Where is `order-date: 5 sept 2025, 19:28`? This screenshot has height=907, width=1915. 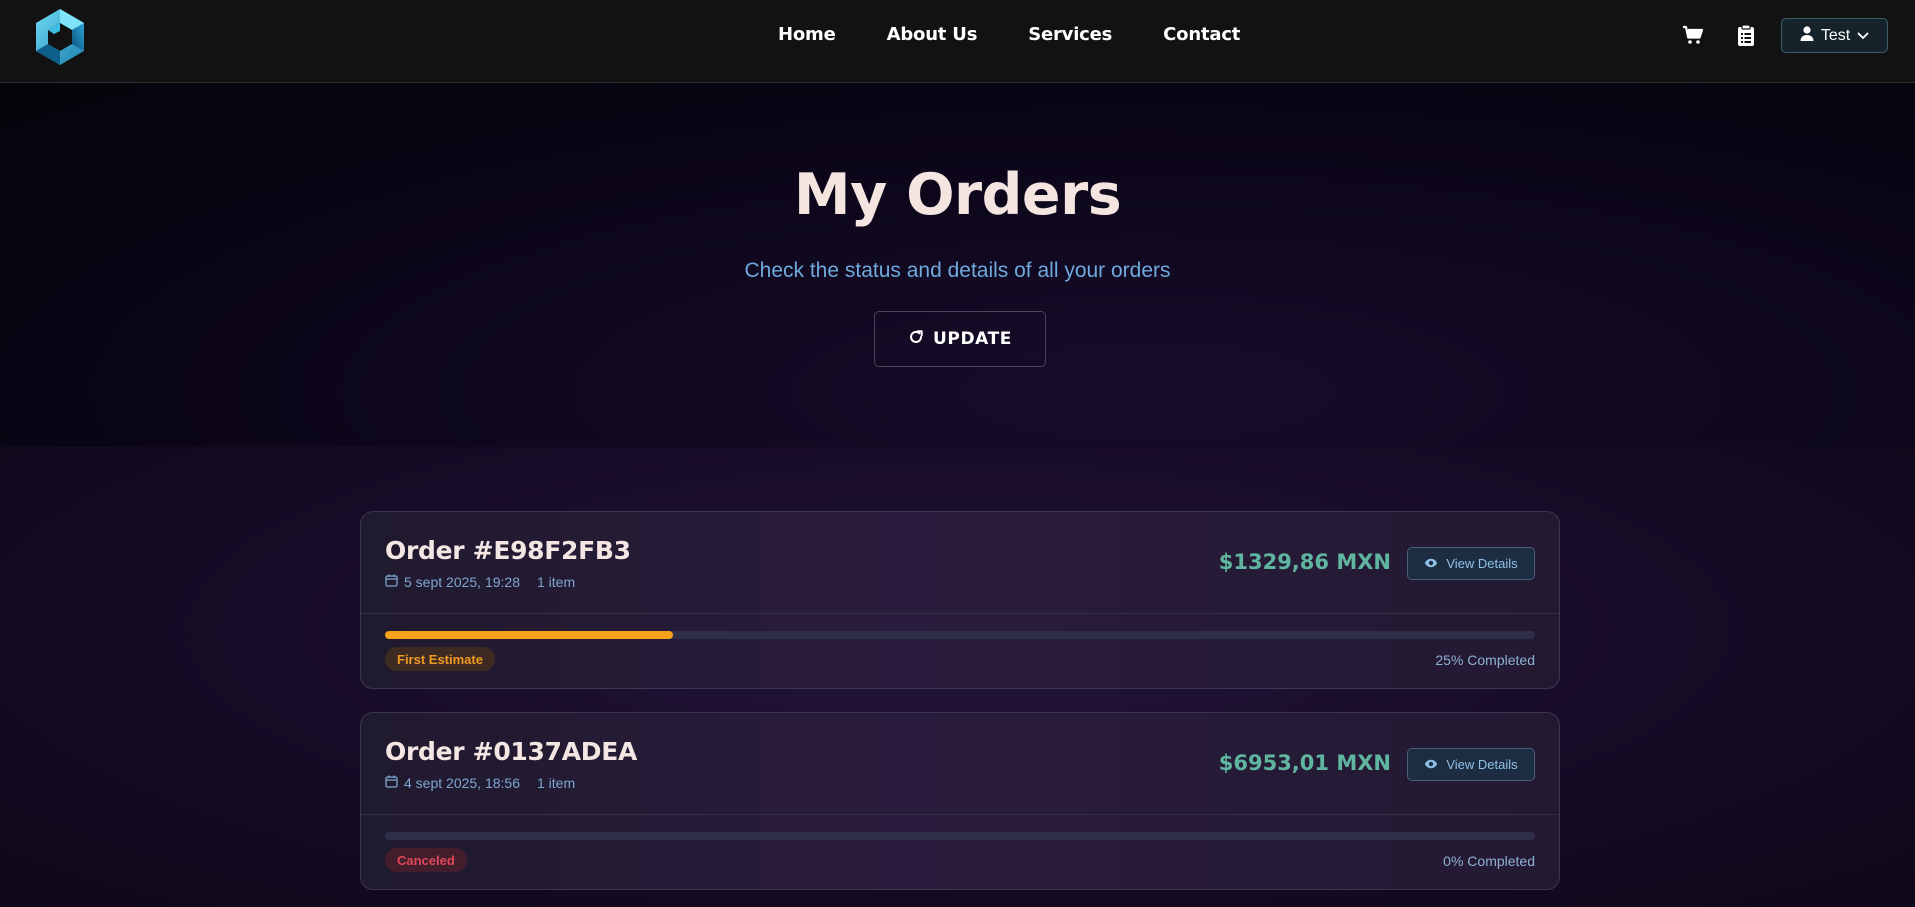
order-date: 5 sept 2025, 19:28 is located at coordinates (462, 582).